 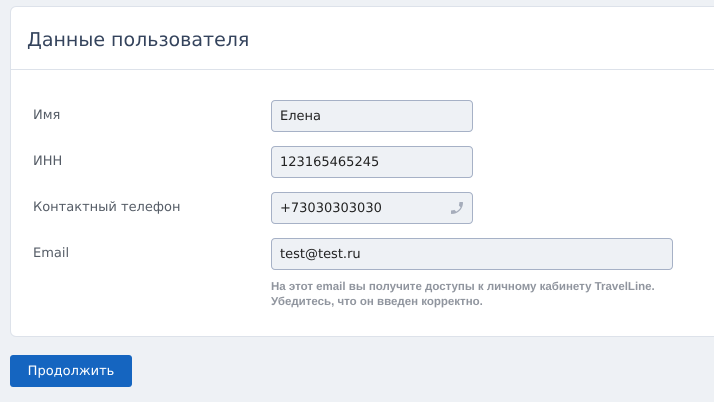 What do you see at coordinates (472, 254) in the screenshot?
I see `input-field: test@test.ru` at bounding box center [472, 254].